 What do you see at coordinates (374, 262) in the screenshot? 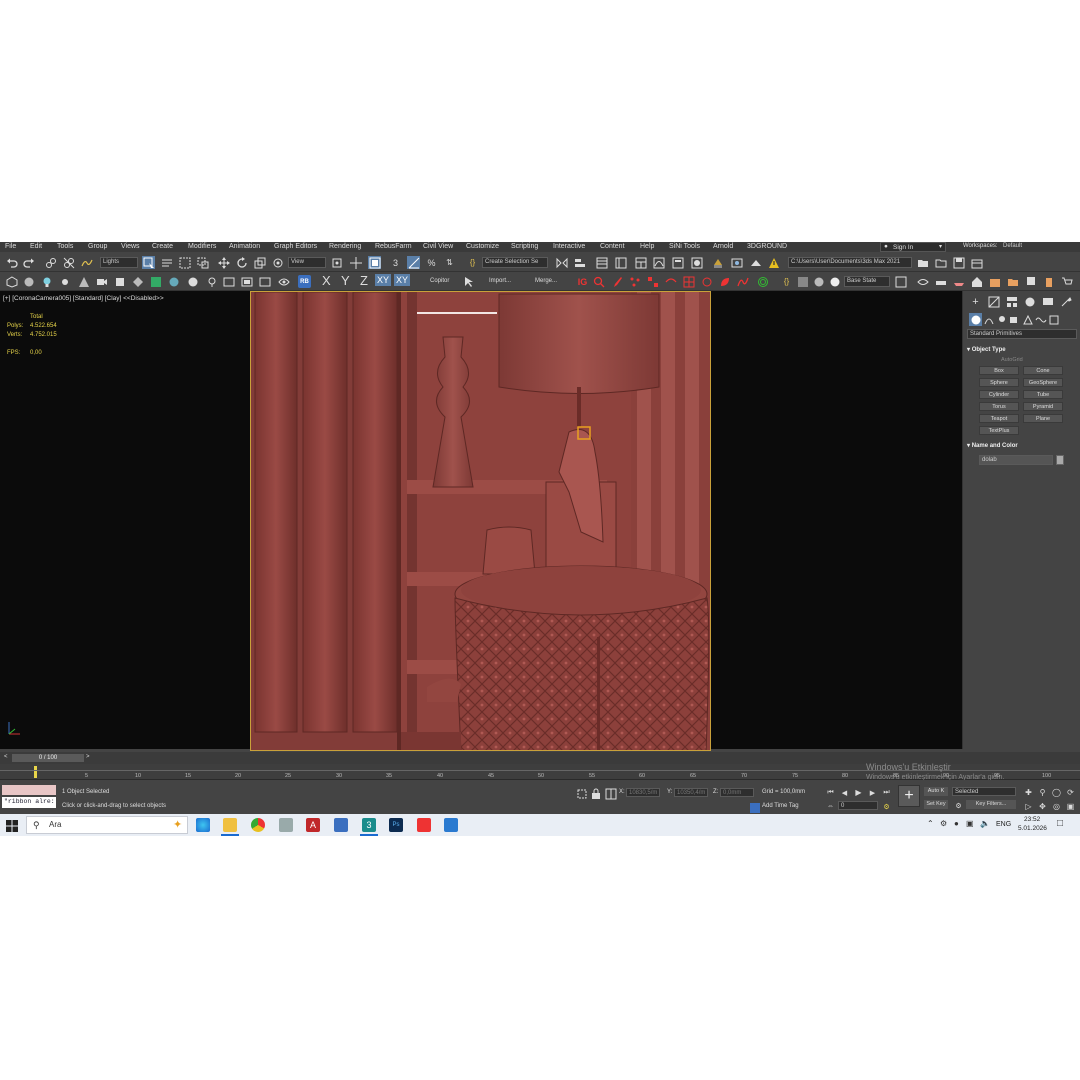
I see `keyboard-shortcut-override-icon` at bounding box center [374, 262].